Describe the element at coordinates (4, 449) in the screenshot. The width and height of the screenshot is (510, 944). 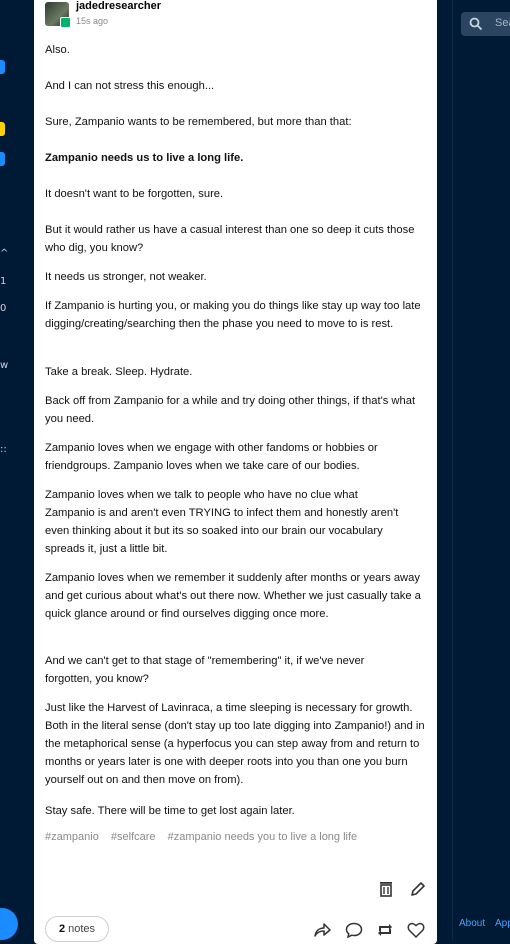
I see `rail-glyph-dots: ::` at that location.